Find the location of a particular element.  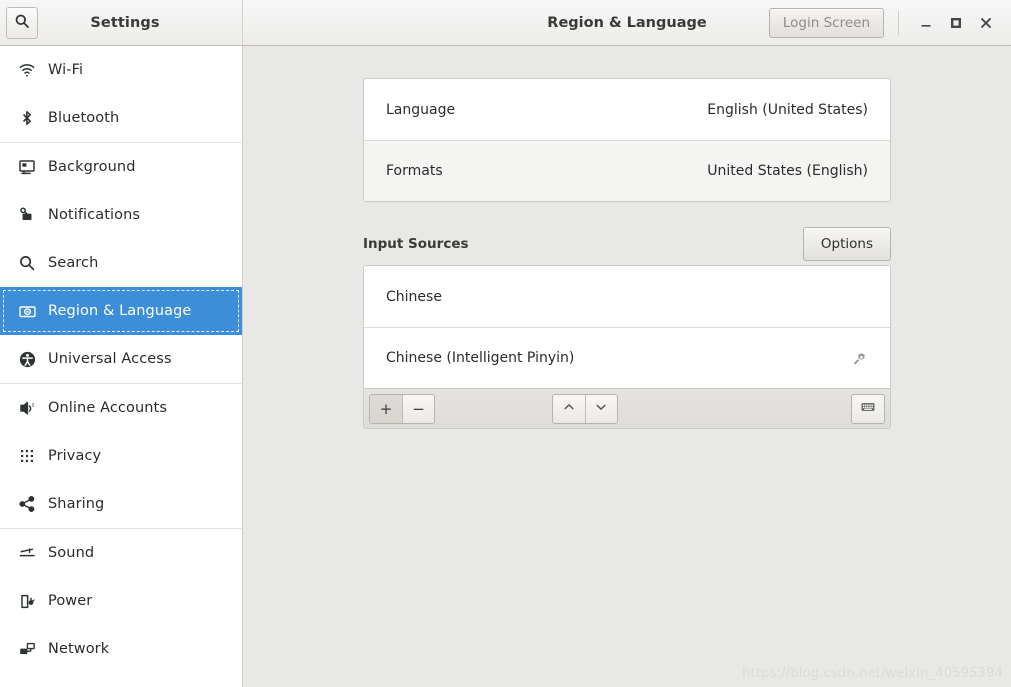

sidebar-item-label: Bluetooth is located at coordinates (84, 118).